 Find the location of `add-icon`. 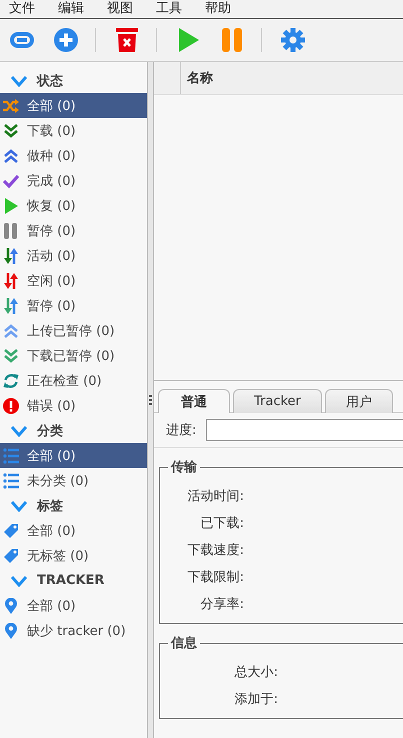

add-icon is located at coordinates (66, 40).